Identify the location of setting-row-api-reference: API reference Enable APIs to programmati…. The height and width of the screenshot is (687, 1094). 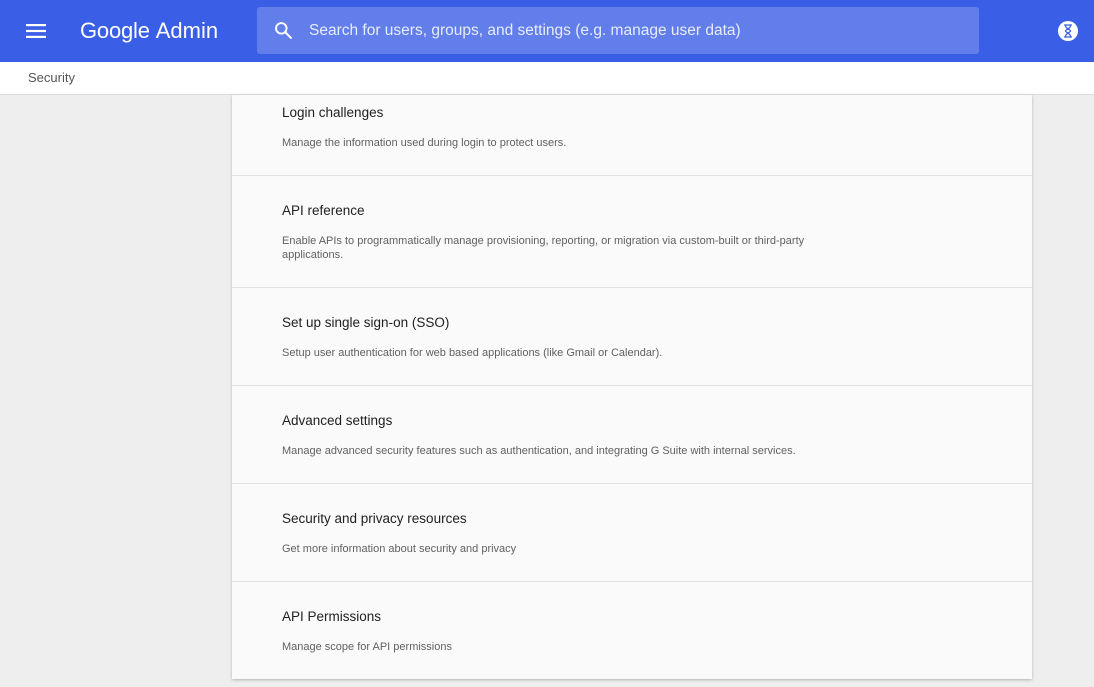
(632, 232).